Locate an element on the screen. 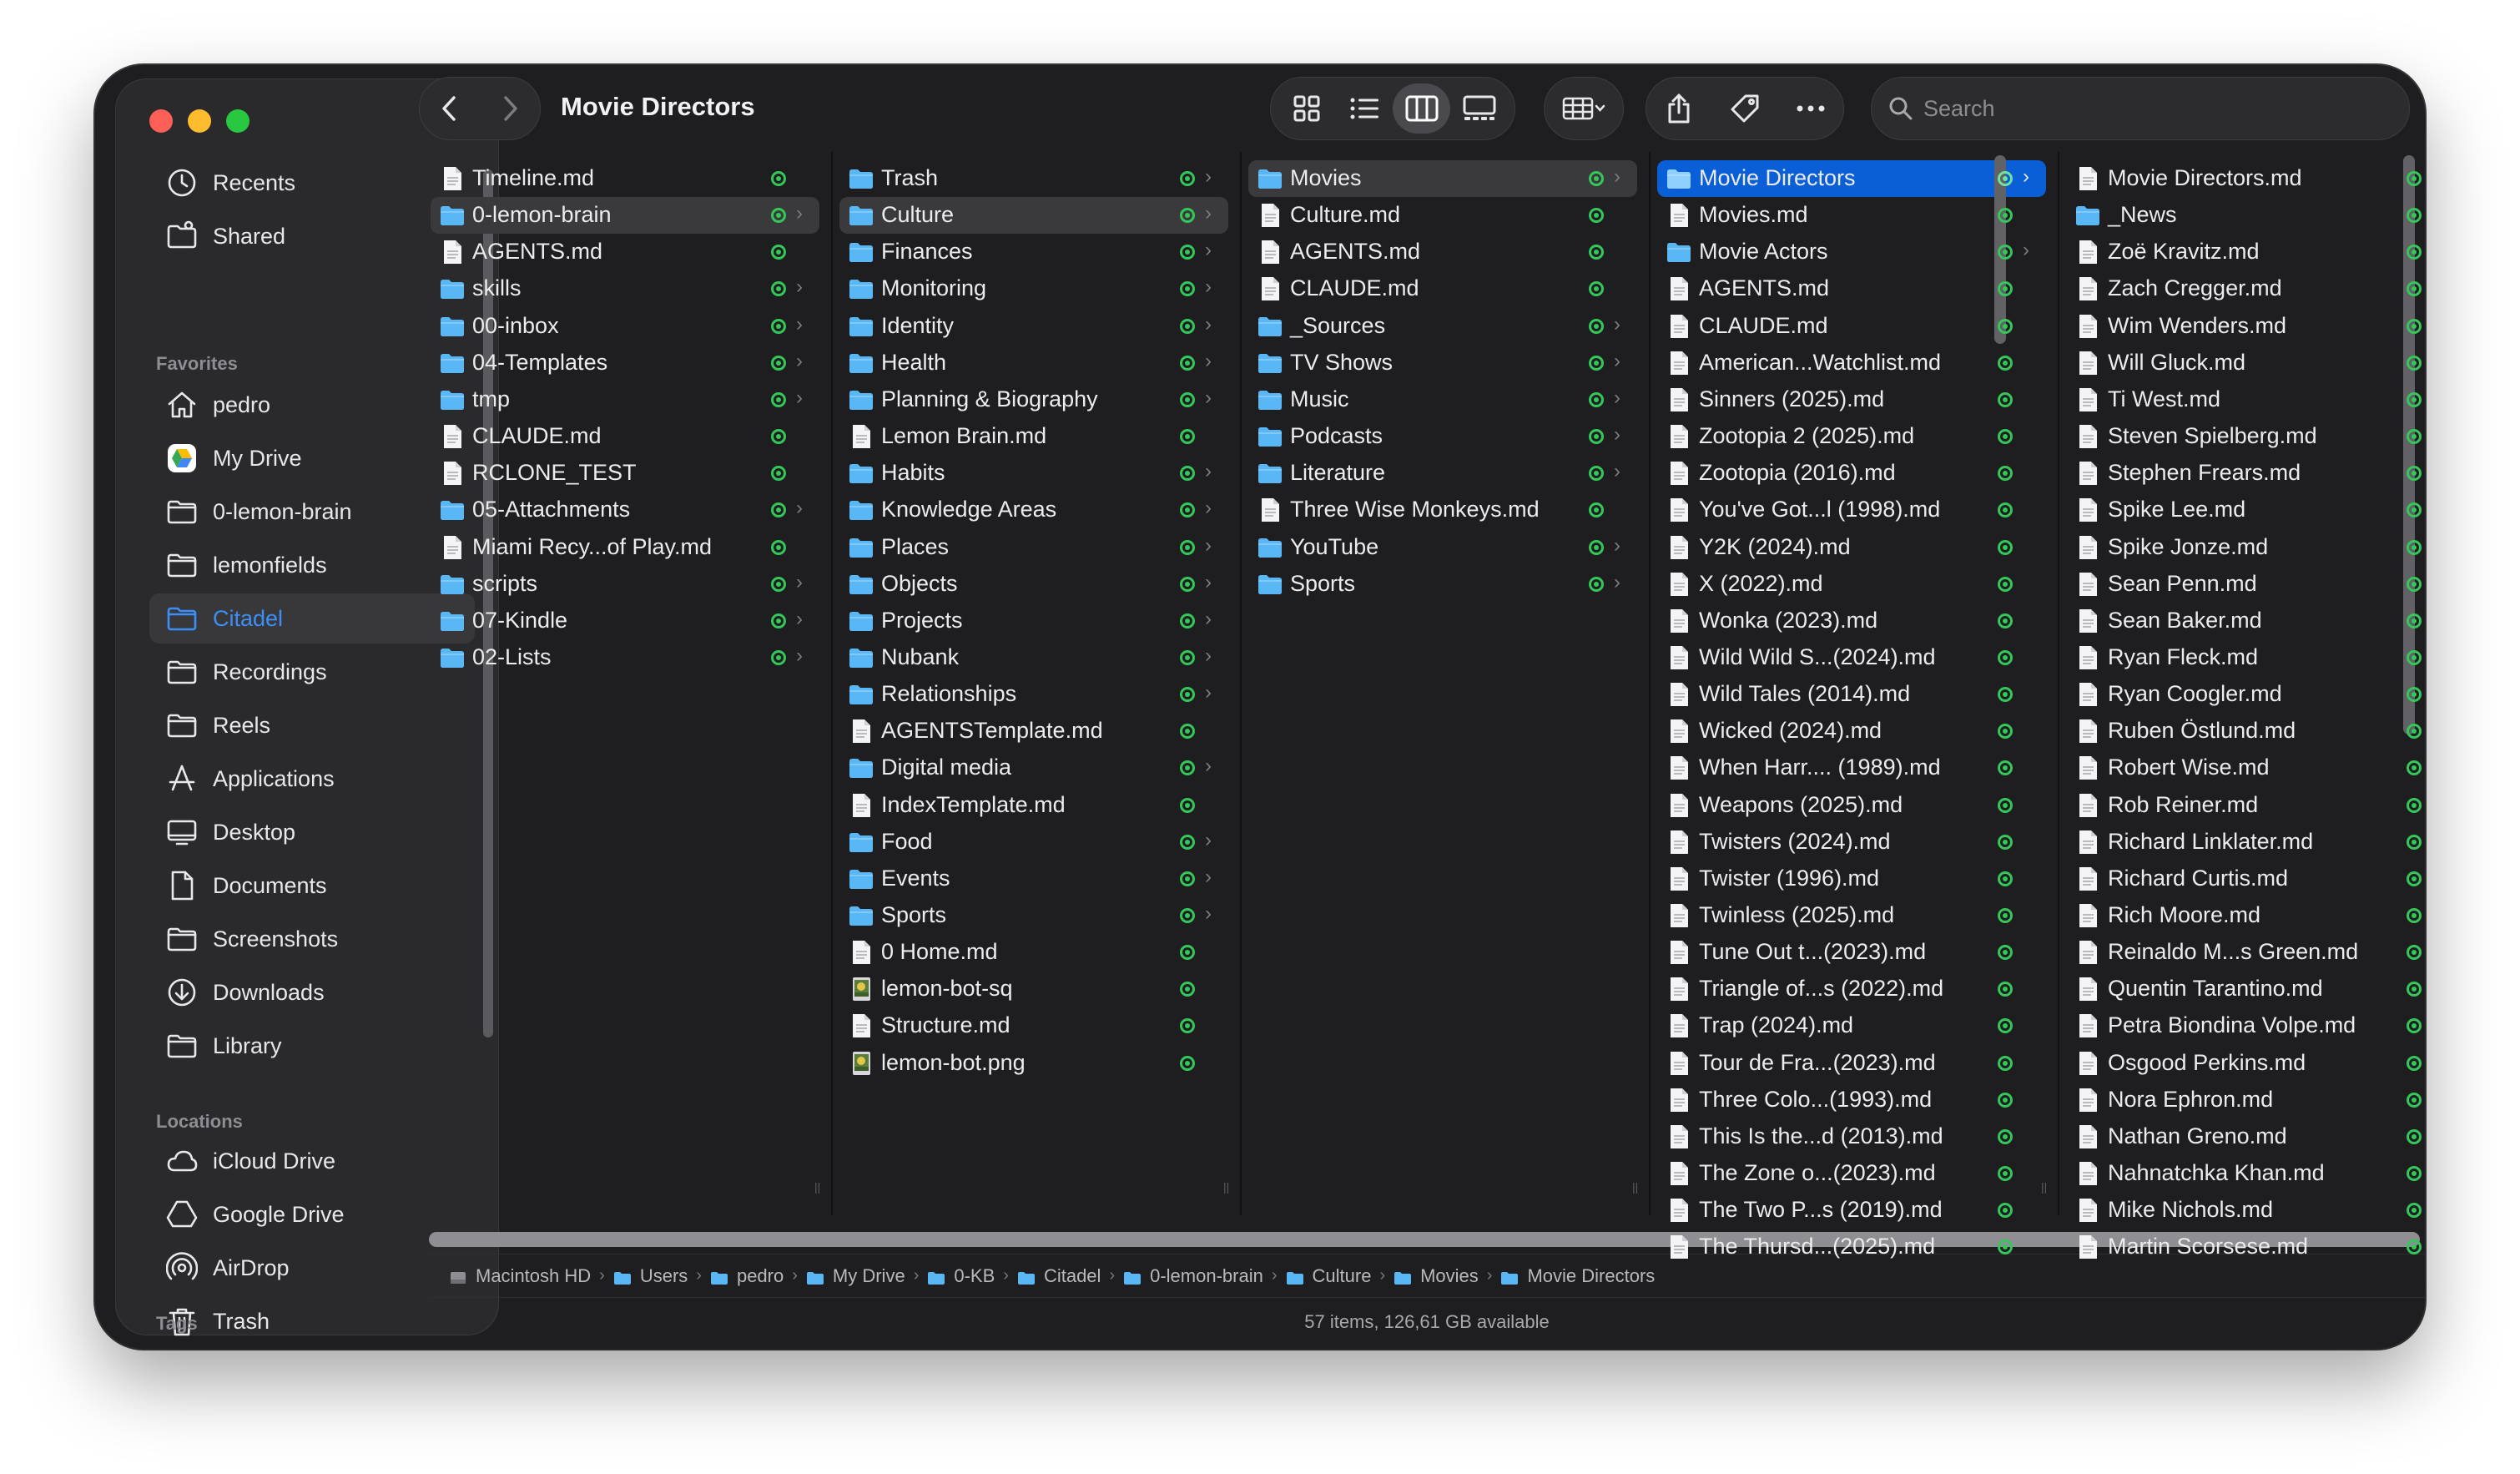 This screenshot has width=2520, height=1474. folder-row: Habits › is located at coordinates (1036, 473).